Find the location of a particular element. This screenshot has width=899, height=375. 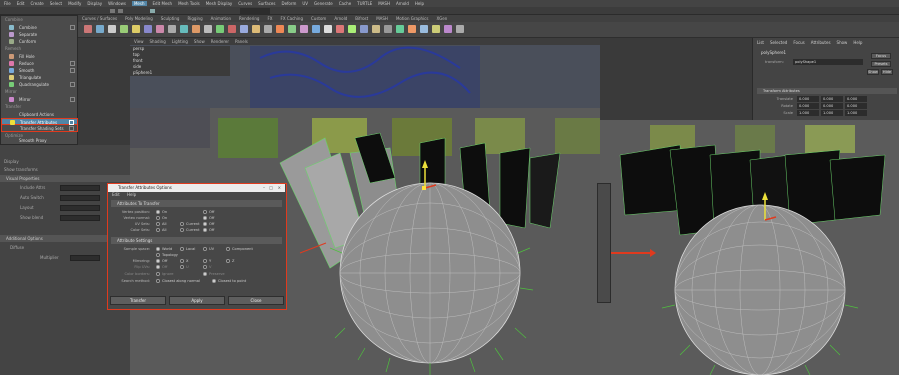

shelf-tab: FX is located at coordinates (269, 18).